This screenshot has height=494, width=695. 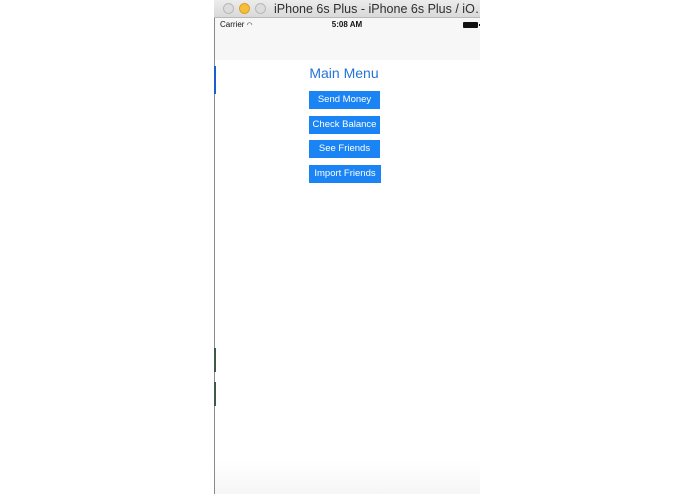 What do you see at coordinates (344, 125) in the screenshot?
I see `check-balance-button: Check Balance` at bounding box center [344, 125].